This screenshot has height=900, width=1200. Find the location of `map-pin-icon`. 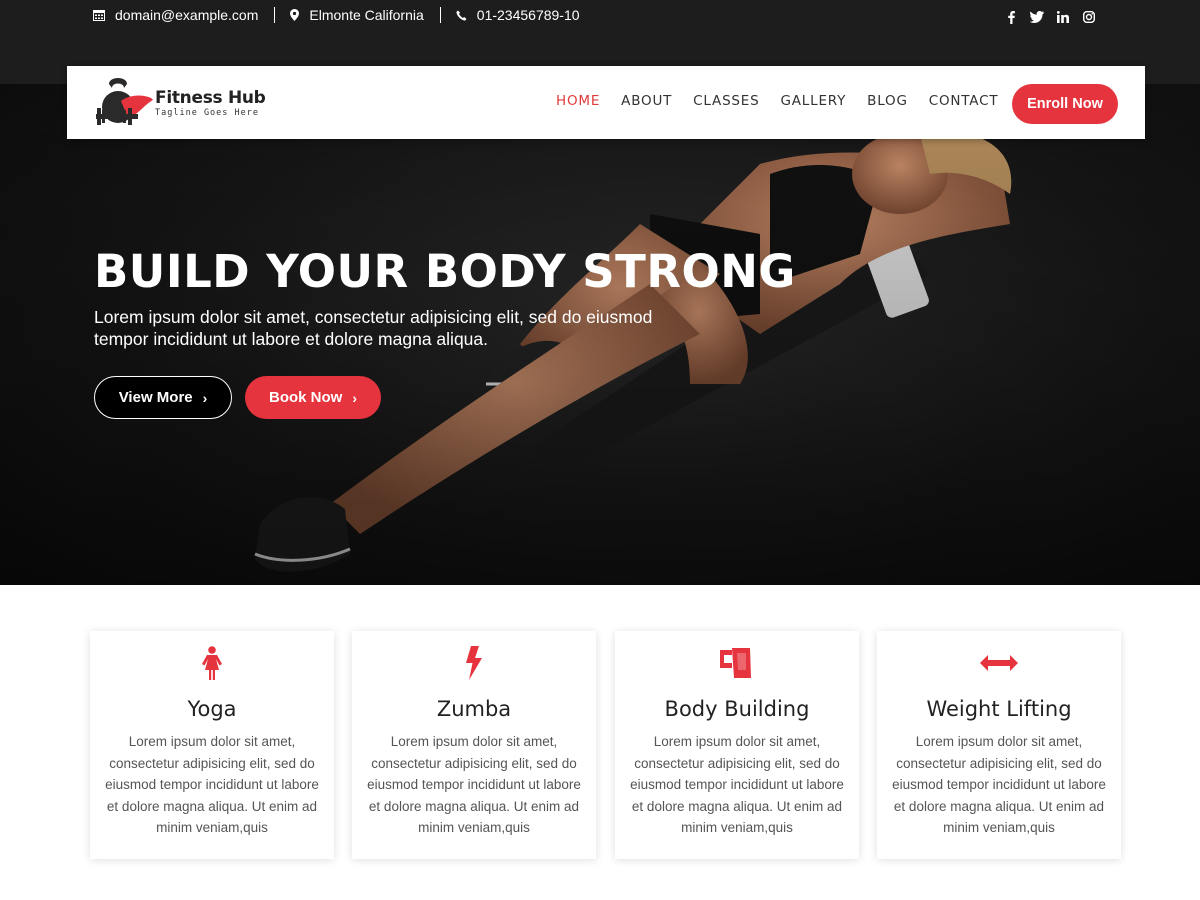

map-pin-icon is located at coordinates (295, 15).